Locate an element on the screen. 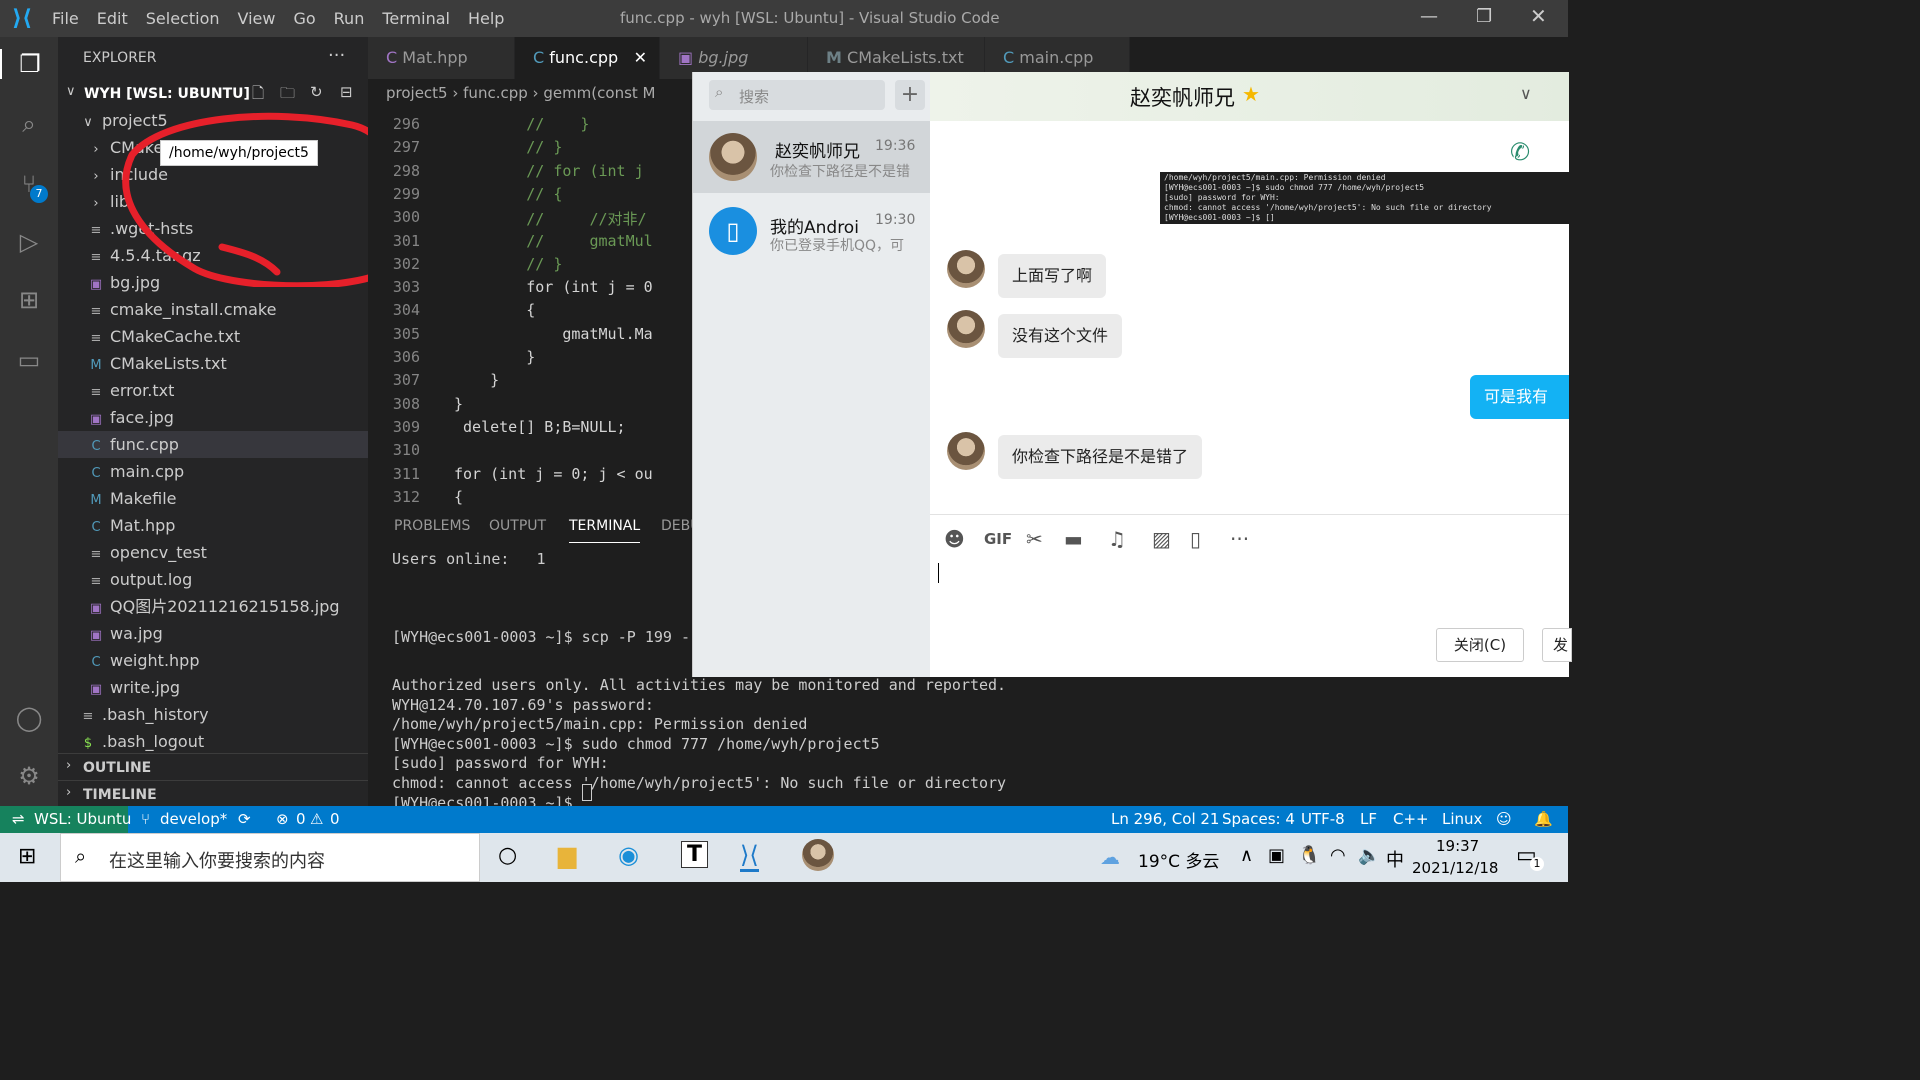 The image size is (1920, 1080). cmake-file-icon: M is located at coordinates (96, 365).